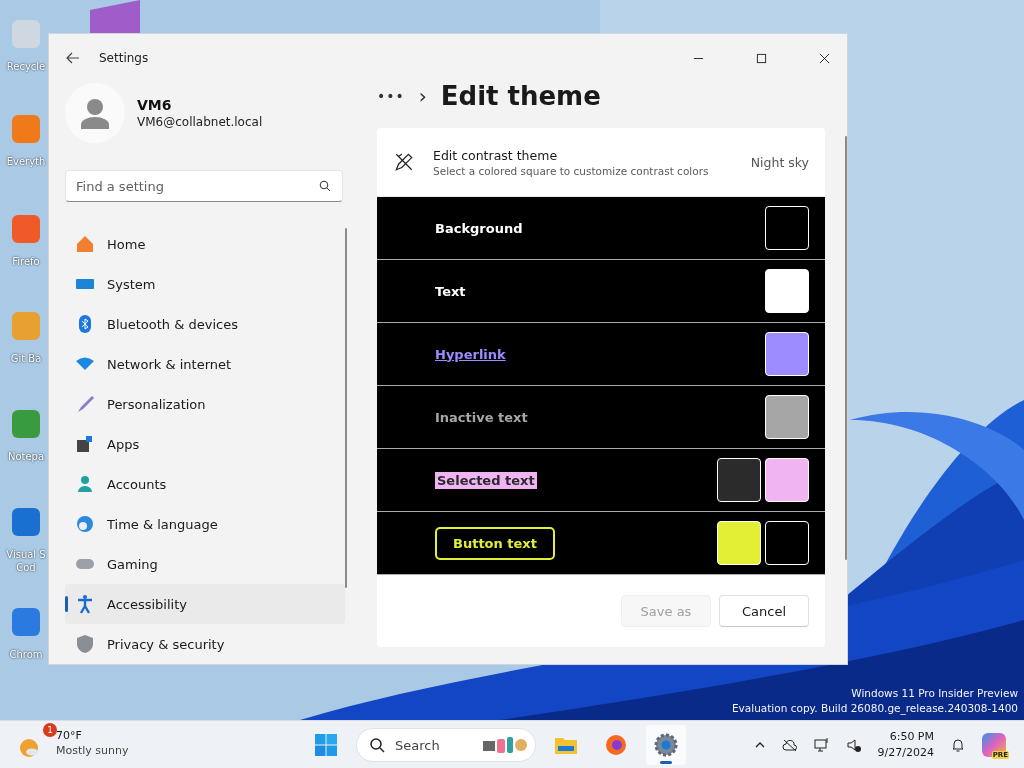  I want to click on apps-icon, so click(85, 444).